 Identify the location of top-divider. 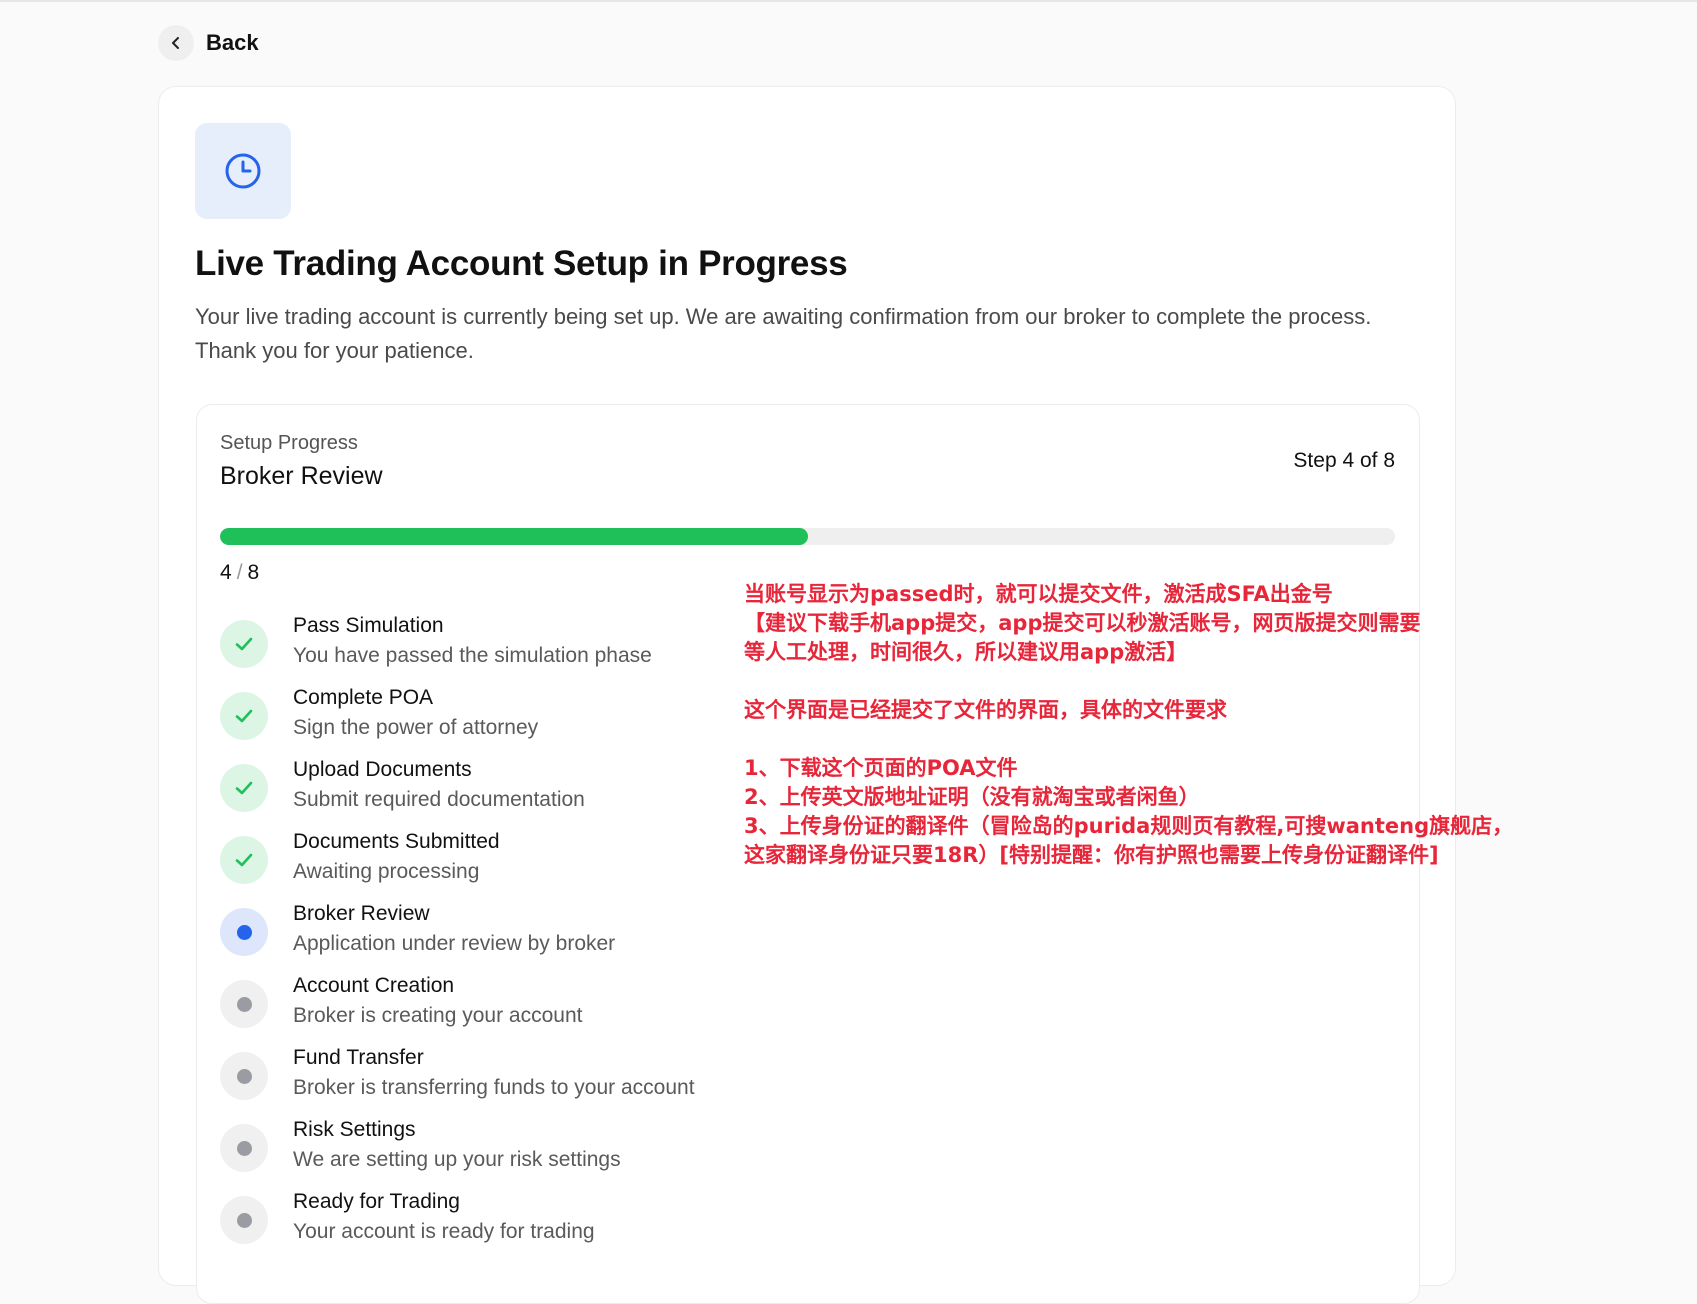
(848, 1).